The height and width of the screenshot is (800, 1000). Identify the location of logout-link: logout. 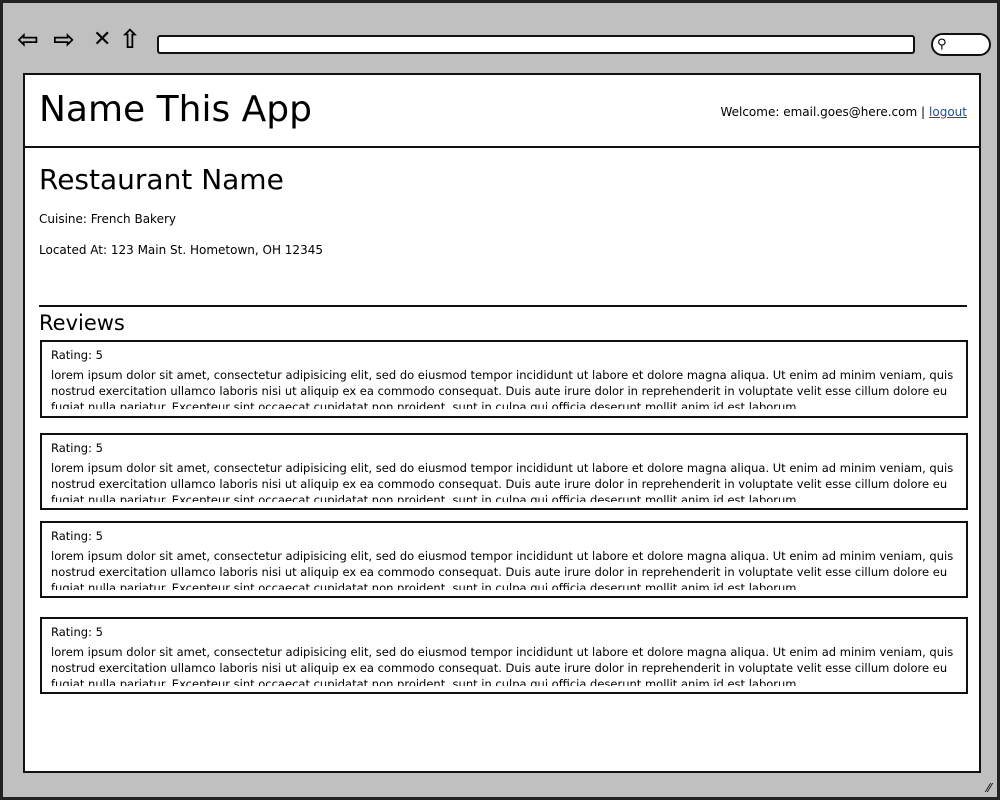
(948, 112).